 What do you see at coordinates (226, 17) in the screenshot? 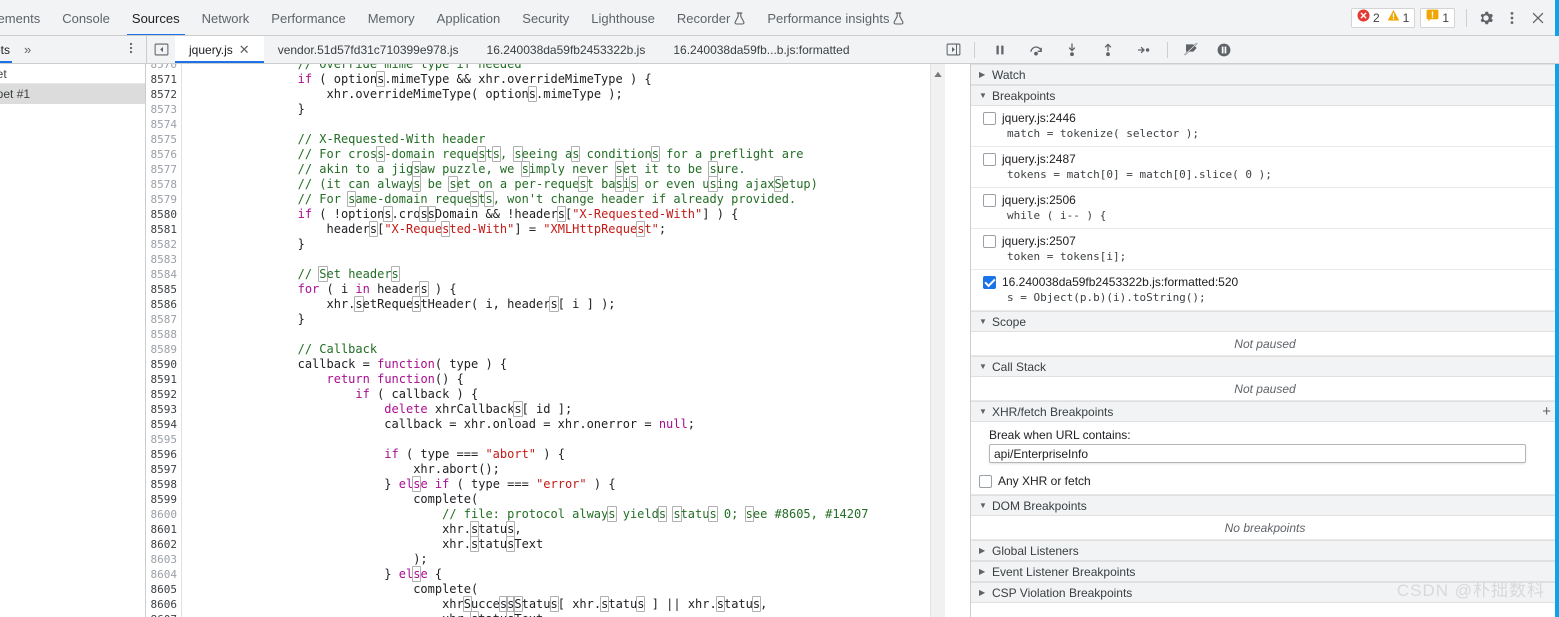
I see `tab-network: Network` at bounding box center [226, 17].